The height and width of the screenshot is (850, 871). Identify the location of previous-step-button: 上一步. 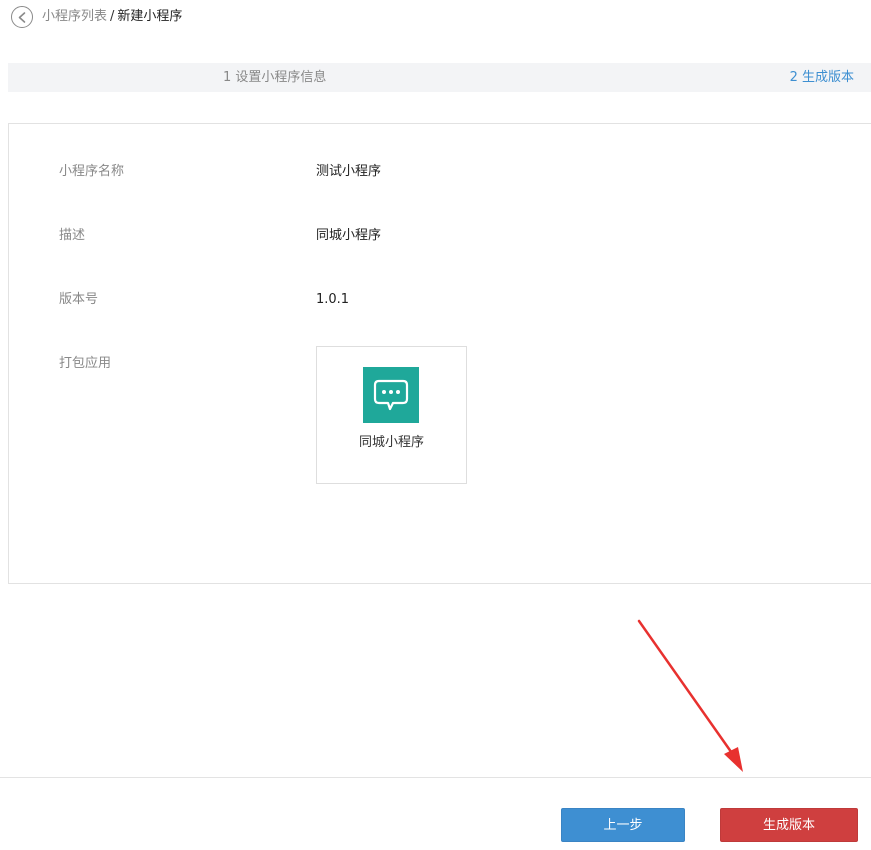
(623, 825).